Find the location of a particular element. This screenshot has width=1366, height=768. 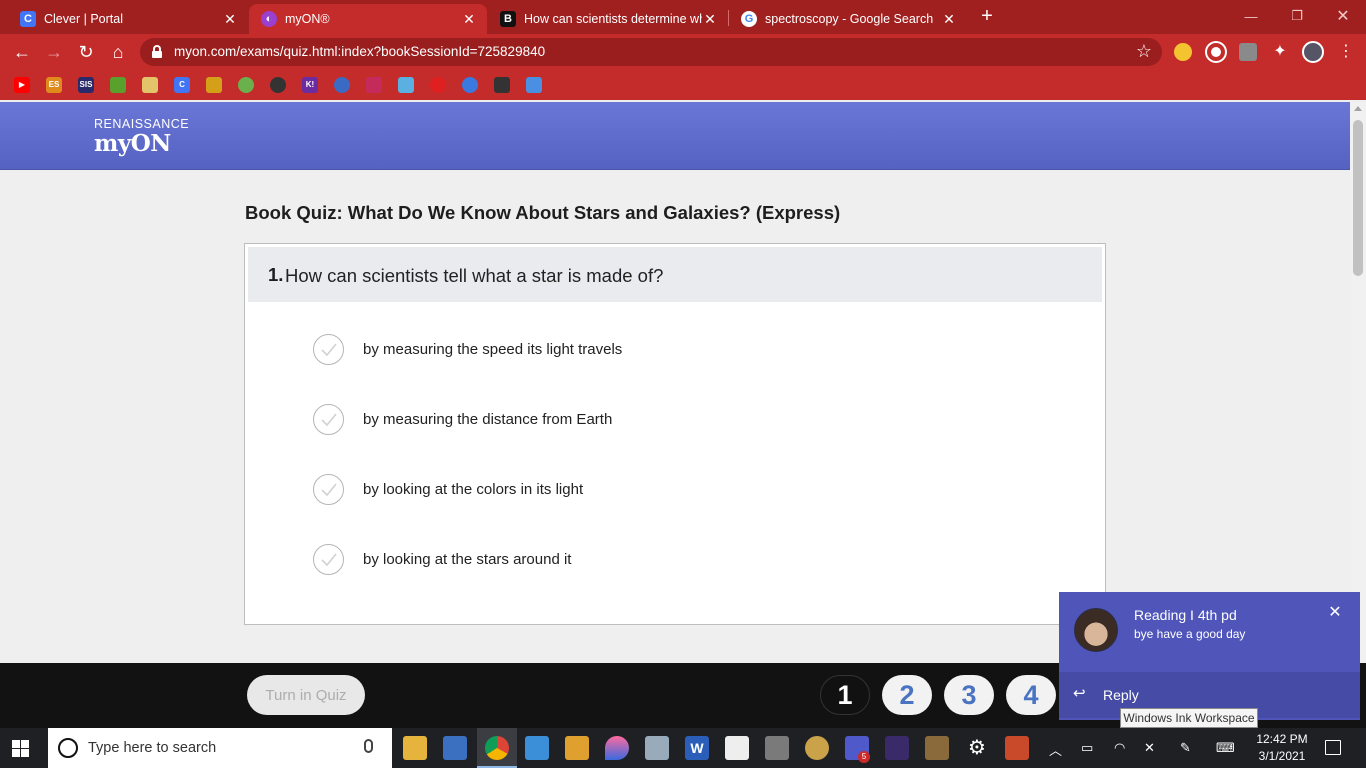

question-3-button: 3 is located at coordinates (969, 695).